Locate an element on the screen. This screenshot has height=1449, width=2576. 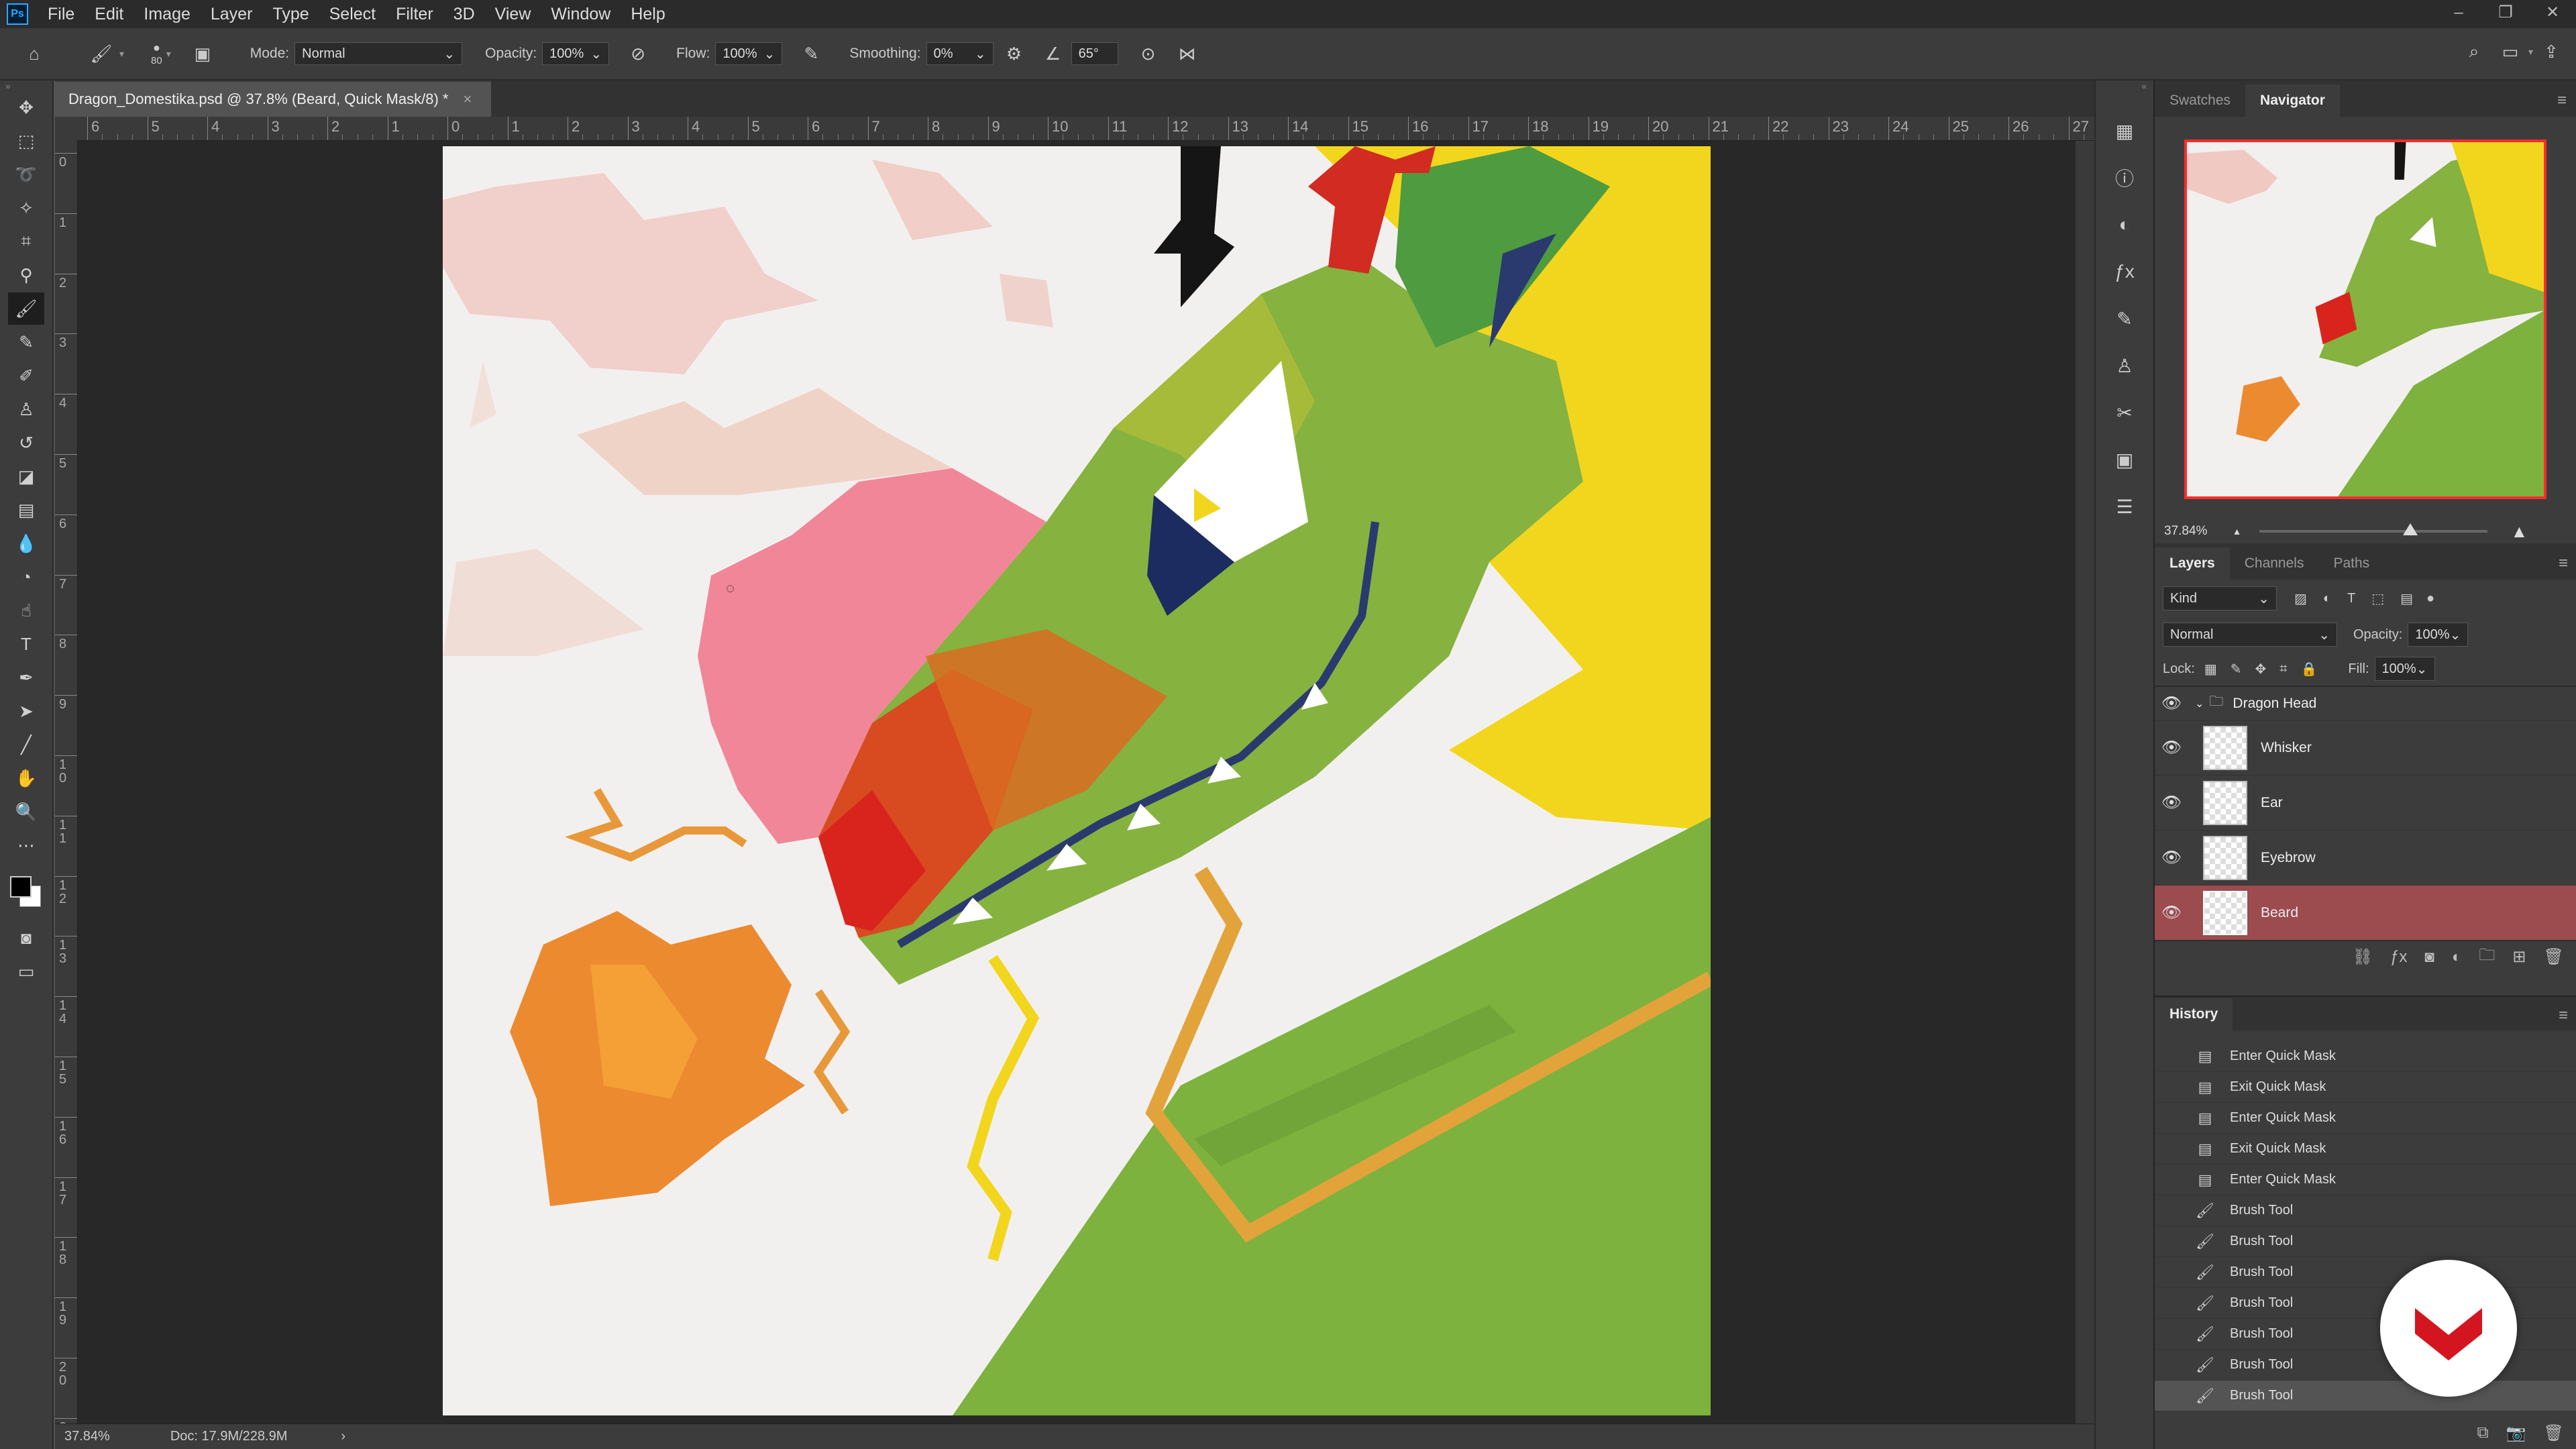
delete-state-trash-icon: 🗑 is located at coordinates (2554, 1433).